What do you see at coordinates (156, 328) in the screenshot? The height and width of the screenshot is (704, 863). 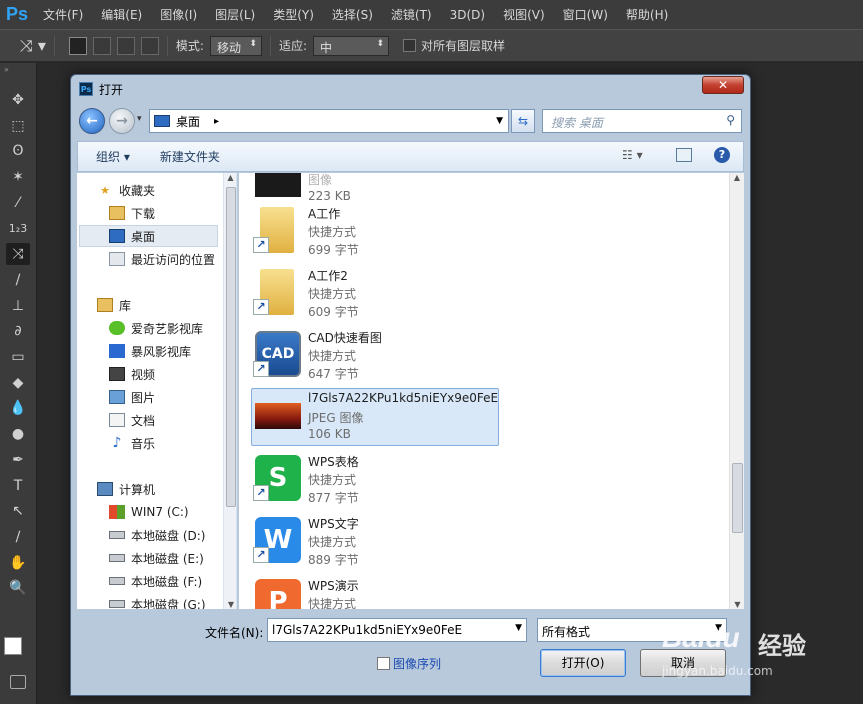 I see `nav-iqiyi: 爱奇艺影视库` at bounding box center [156, 328].